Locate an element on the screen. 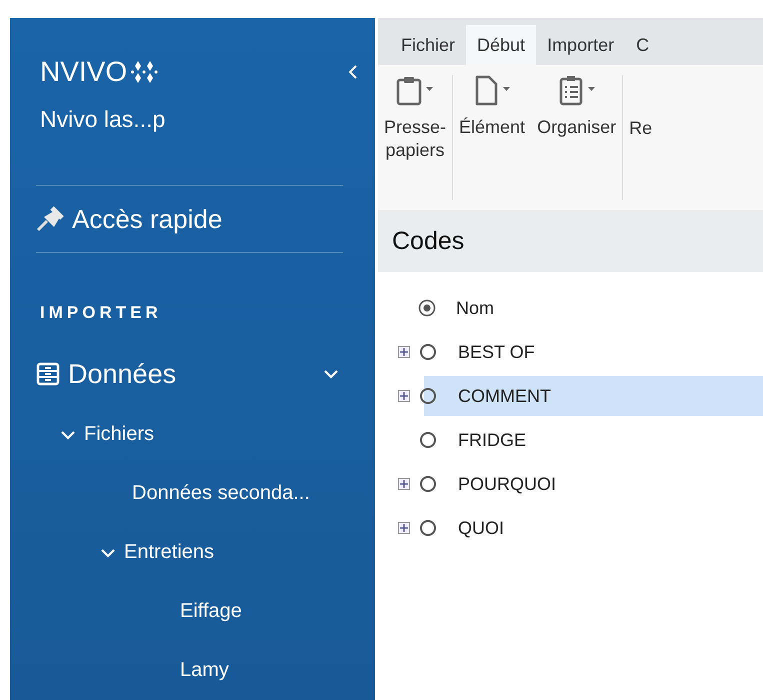  project-name: Nvivo las...p is located at coordinates (103, 119).